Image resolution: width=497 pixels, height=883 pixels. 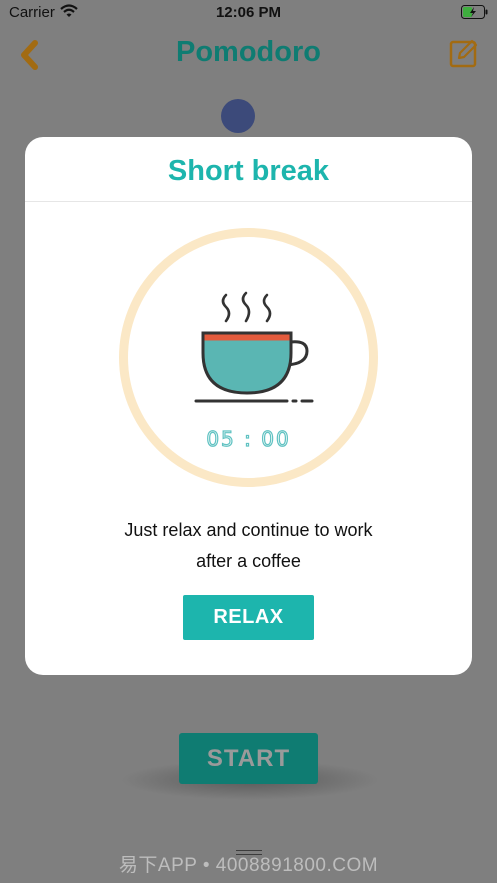 What do you see at coordinates (238, 116) in the screenshot?
I see `page-indicator-dot` at bounding box center [238, 116].